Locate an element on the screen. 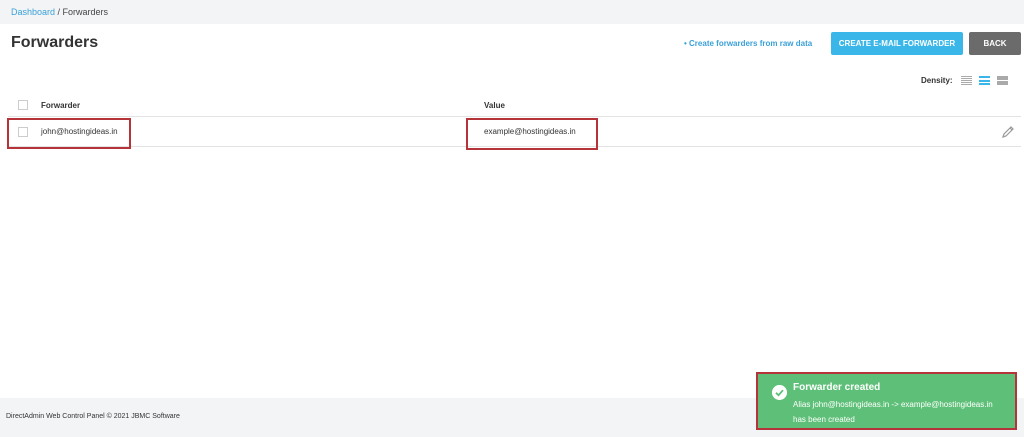 The height and width of the screenshot is (437, 1024). column-header-value: Value is located at coordinates (494, 105).